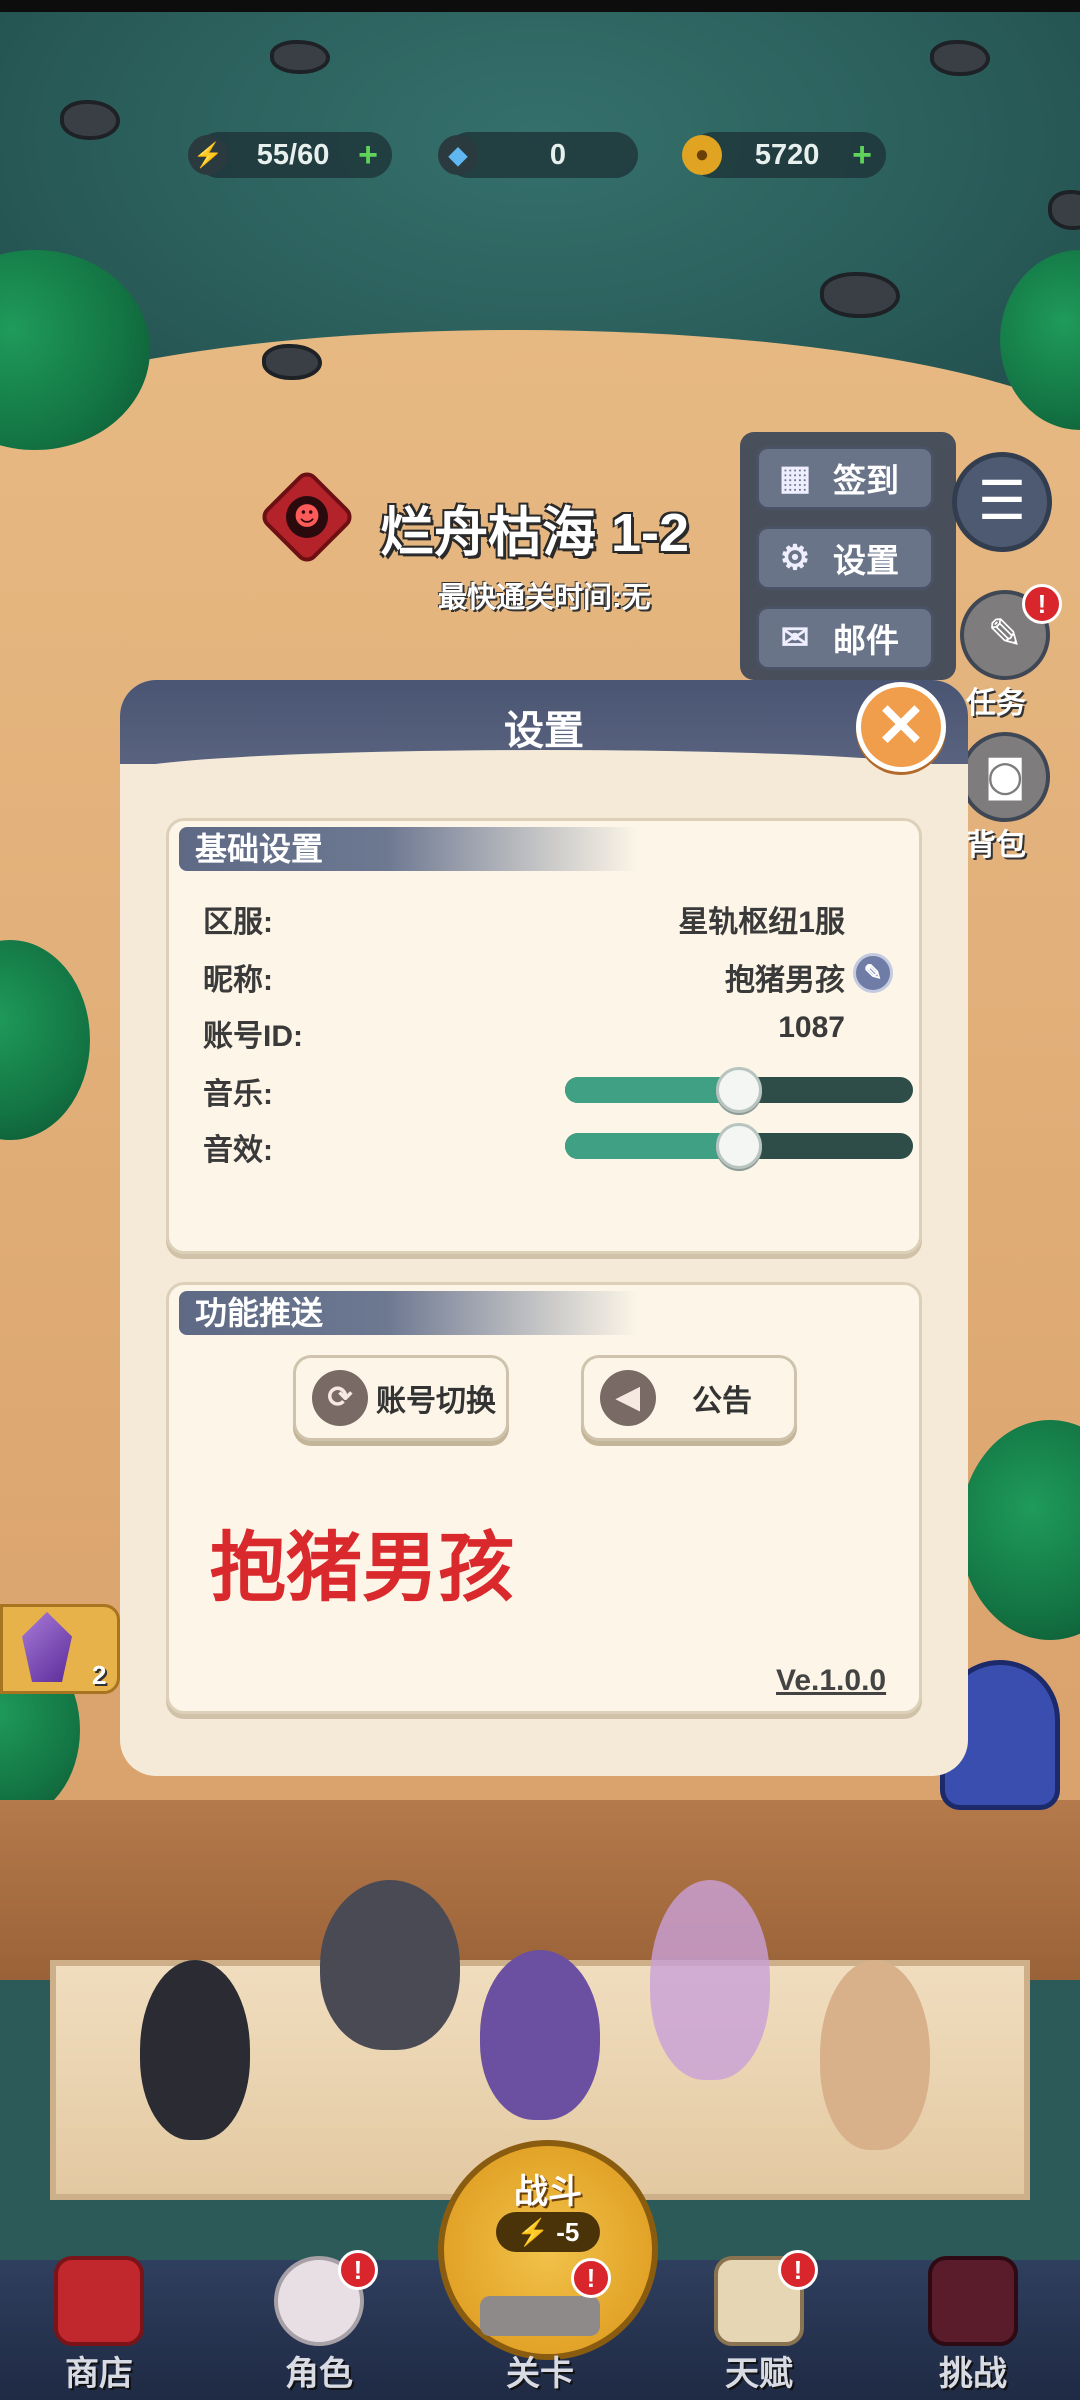 The width and height of the screenshot is (1080, 2400). Describe the element at coordinates (973, 2301) in the screenshot. I see `challenge-book-icon` at that location.